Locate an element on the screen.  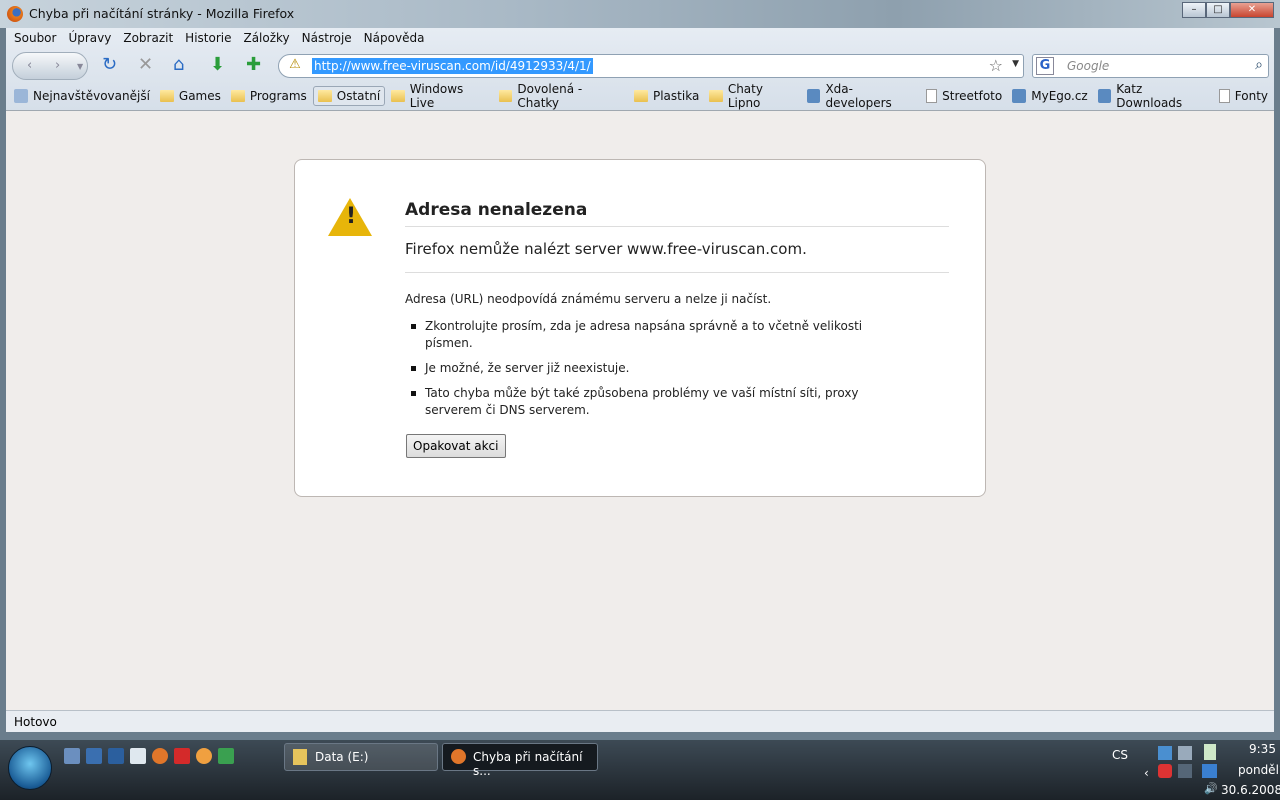
close-button: ✕ is located at coordinates (1252, 10).